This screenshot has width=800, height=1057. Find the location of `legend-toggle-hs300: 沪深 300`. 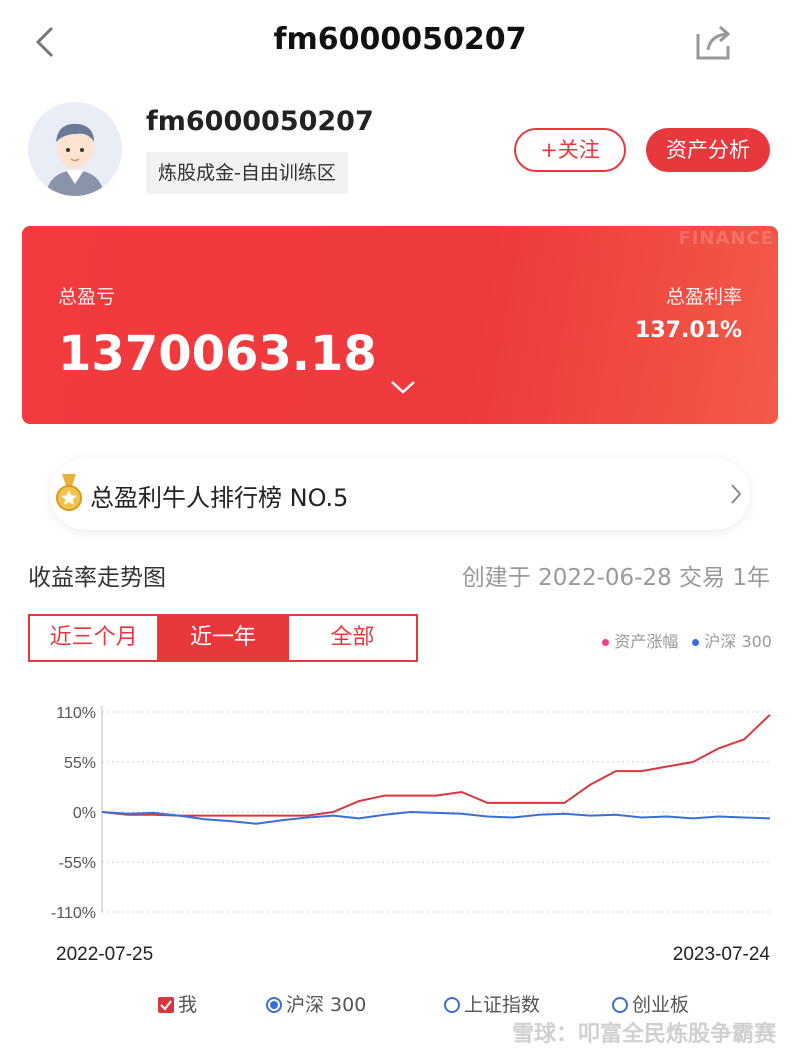

legend-toggle-hs300: 沪深 300 is located at coordinates (316, 1003).